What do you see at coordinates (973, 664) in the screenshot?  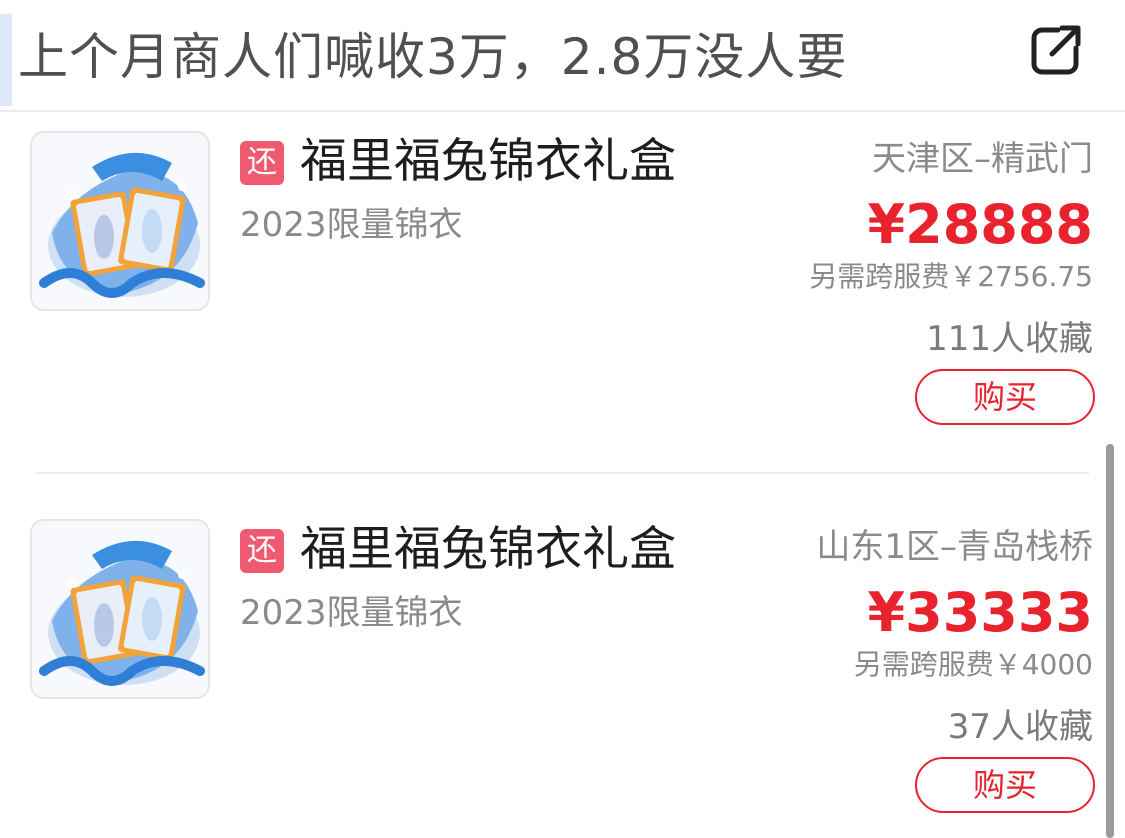 I see `cross-server-fee: 另需跨服费￥4000` at bounding box center [973, 664].